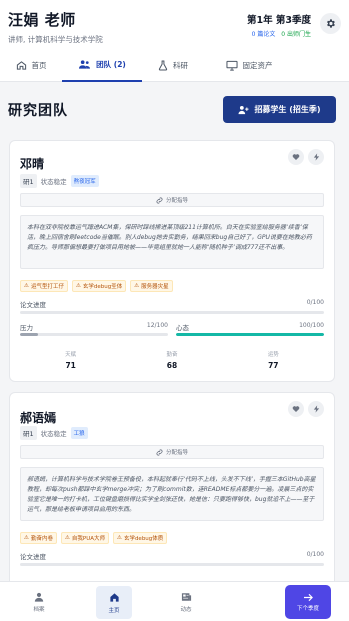 The image size is (349, 621). Describe the element at coordinates (243, 109) in the screenshot. I see `add-user-icon` at that location.